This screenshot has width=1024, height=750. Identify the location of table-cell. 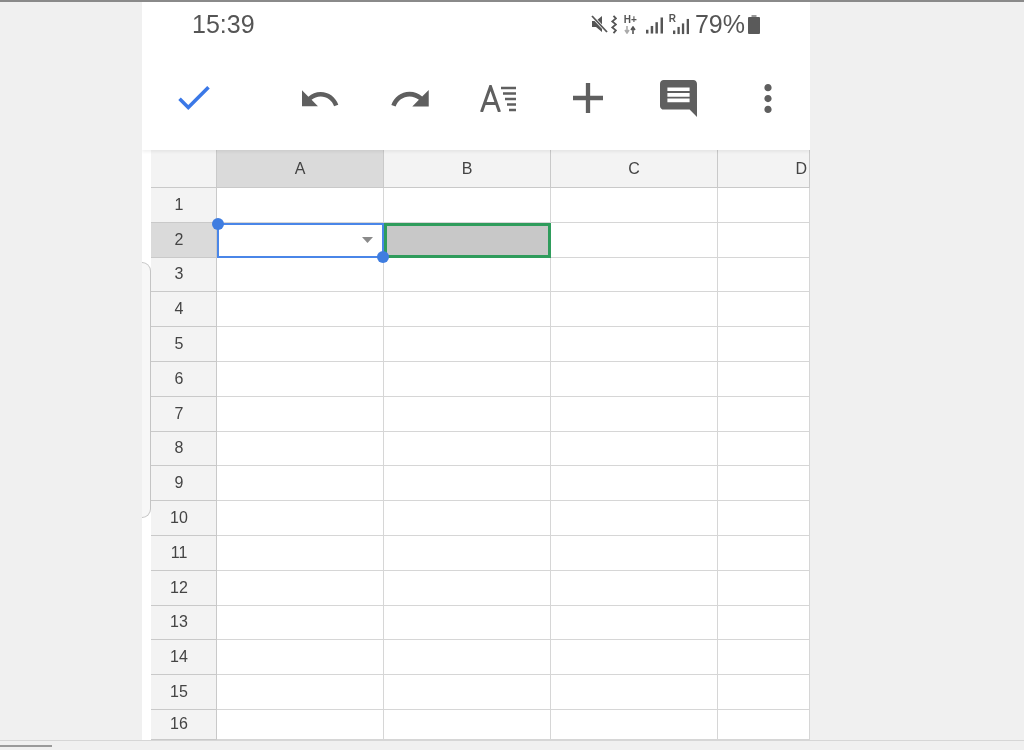
(467, 240).